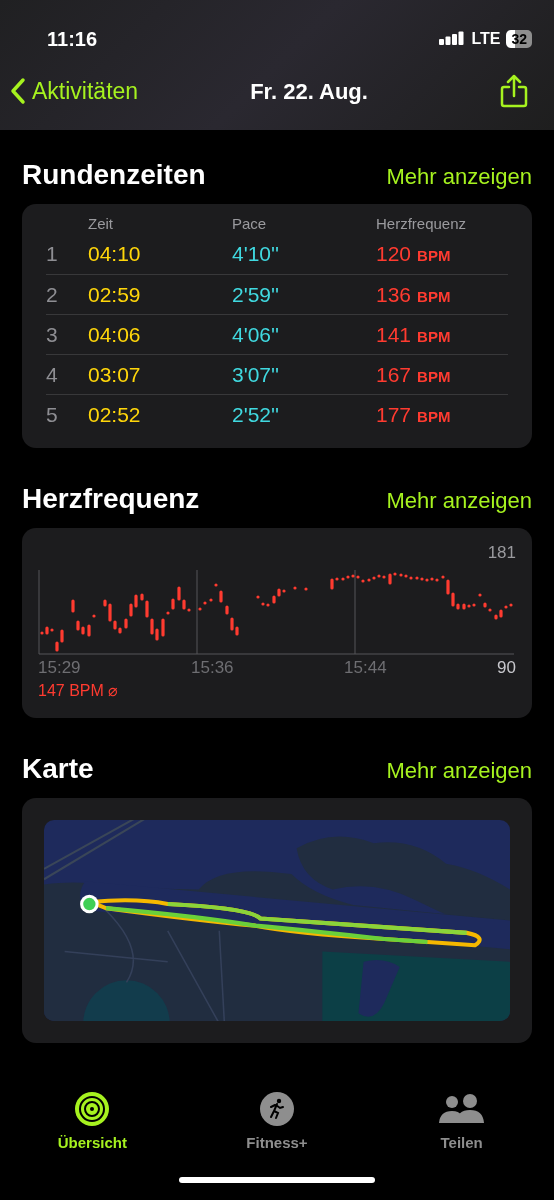 This screenshot has height=1200, width=554. I want to click on lap-pace: 4'10'', so click(256, 254).